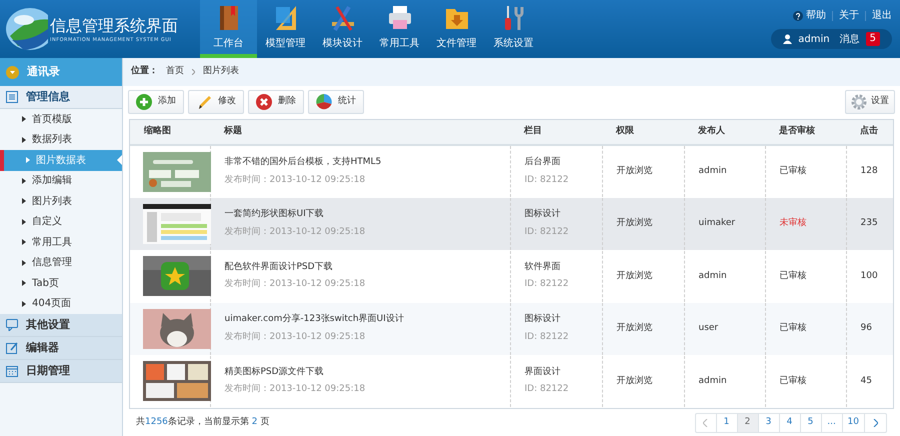 The height and width of the screenshot is (436, 900). I want to click on column-header: 权限, so click(643, 132).